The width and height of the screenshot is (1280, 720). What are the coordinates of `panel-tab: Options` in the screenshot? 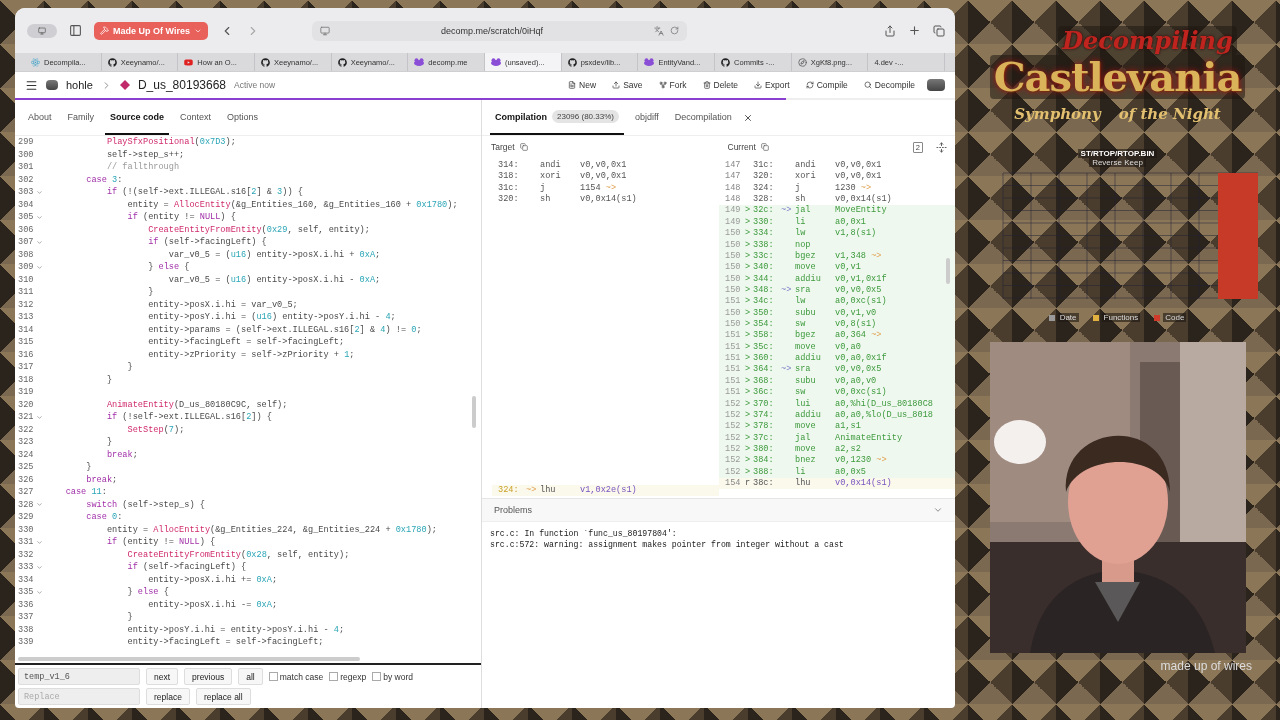 It's located at (243, 117).